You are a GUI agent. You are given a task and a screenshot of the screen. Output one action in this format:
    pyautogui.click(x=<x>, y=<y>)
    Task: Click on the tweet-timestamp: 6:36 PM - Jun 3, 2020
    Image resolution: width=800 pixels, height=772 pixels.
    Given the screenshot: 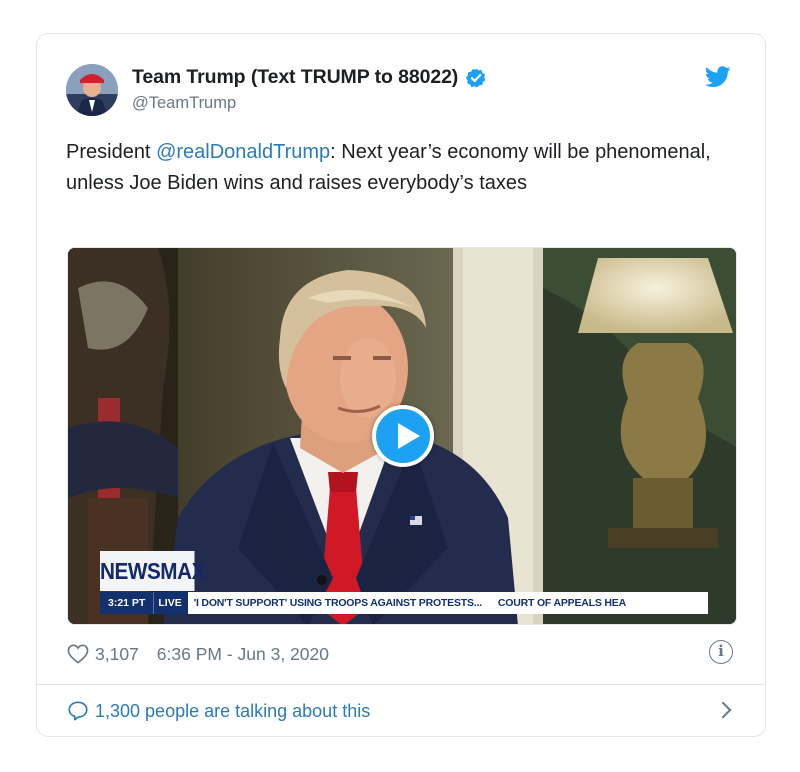 What is the action you would take?
    pyautogui.click(x=243, y=654)
    